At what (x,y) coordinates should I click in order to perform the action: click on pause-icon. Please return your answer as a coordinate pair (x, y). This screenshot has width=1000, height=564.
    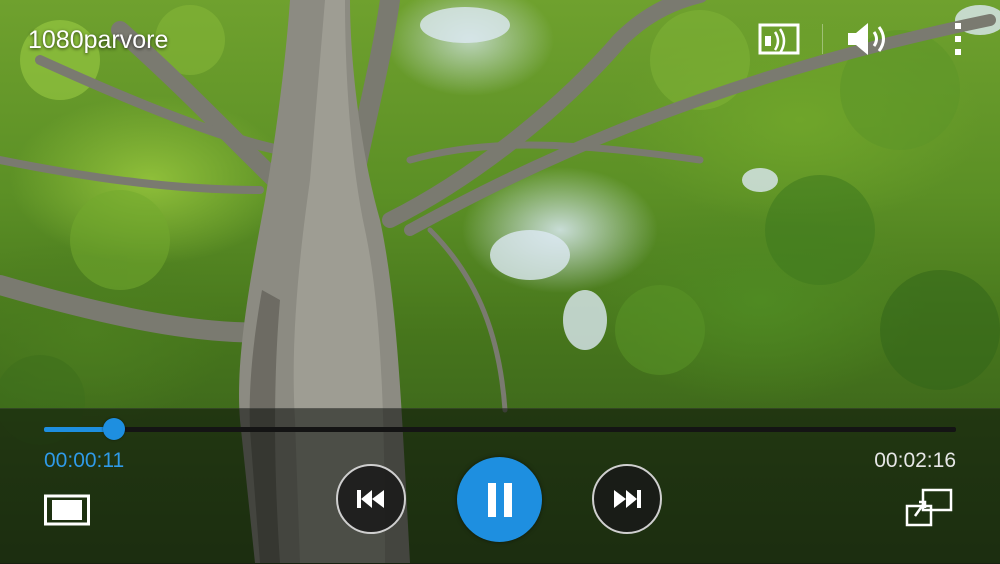
    Looking at the image, I should click on (499, 499).